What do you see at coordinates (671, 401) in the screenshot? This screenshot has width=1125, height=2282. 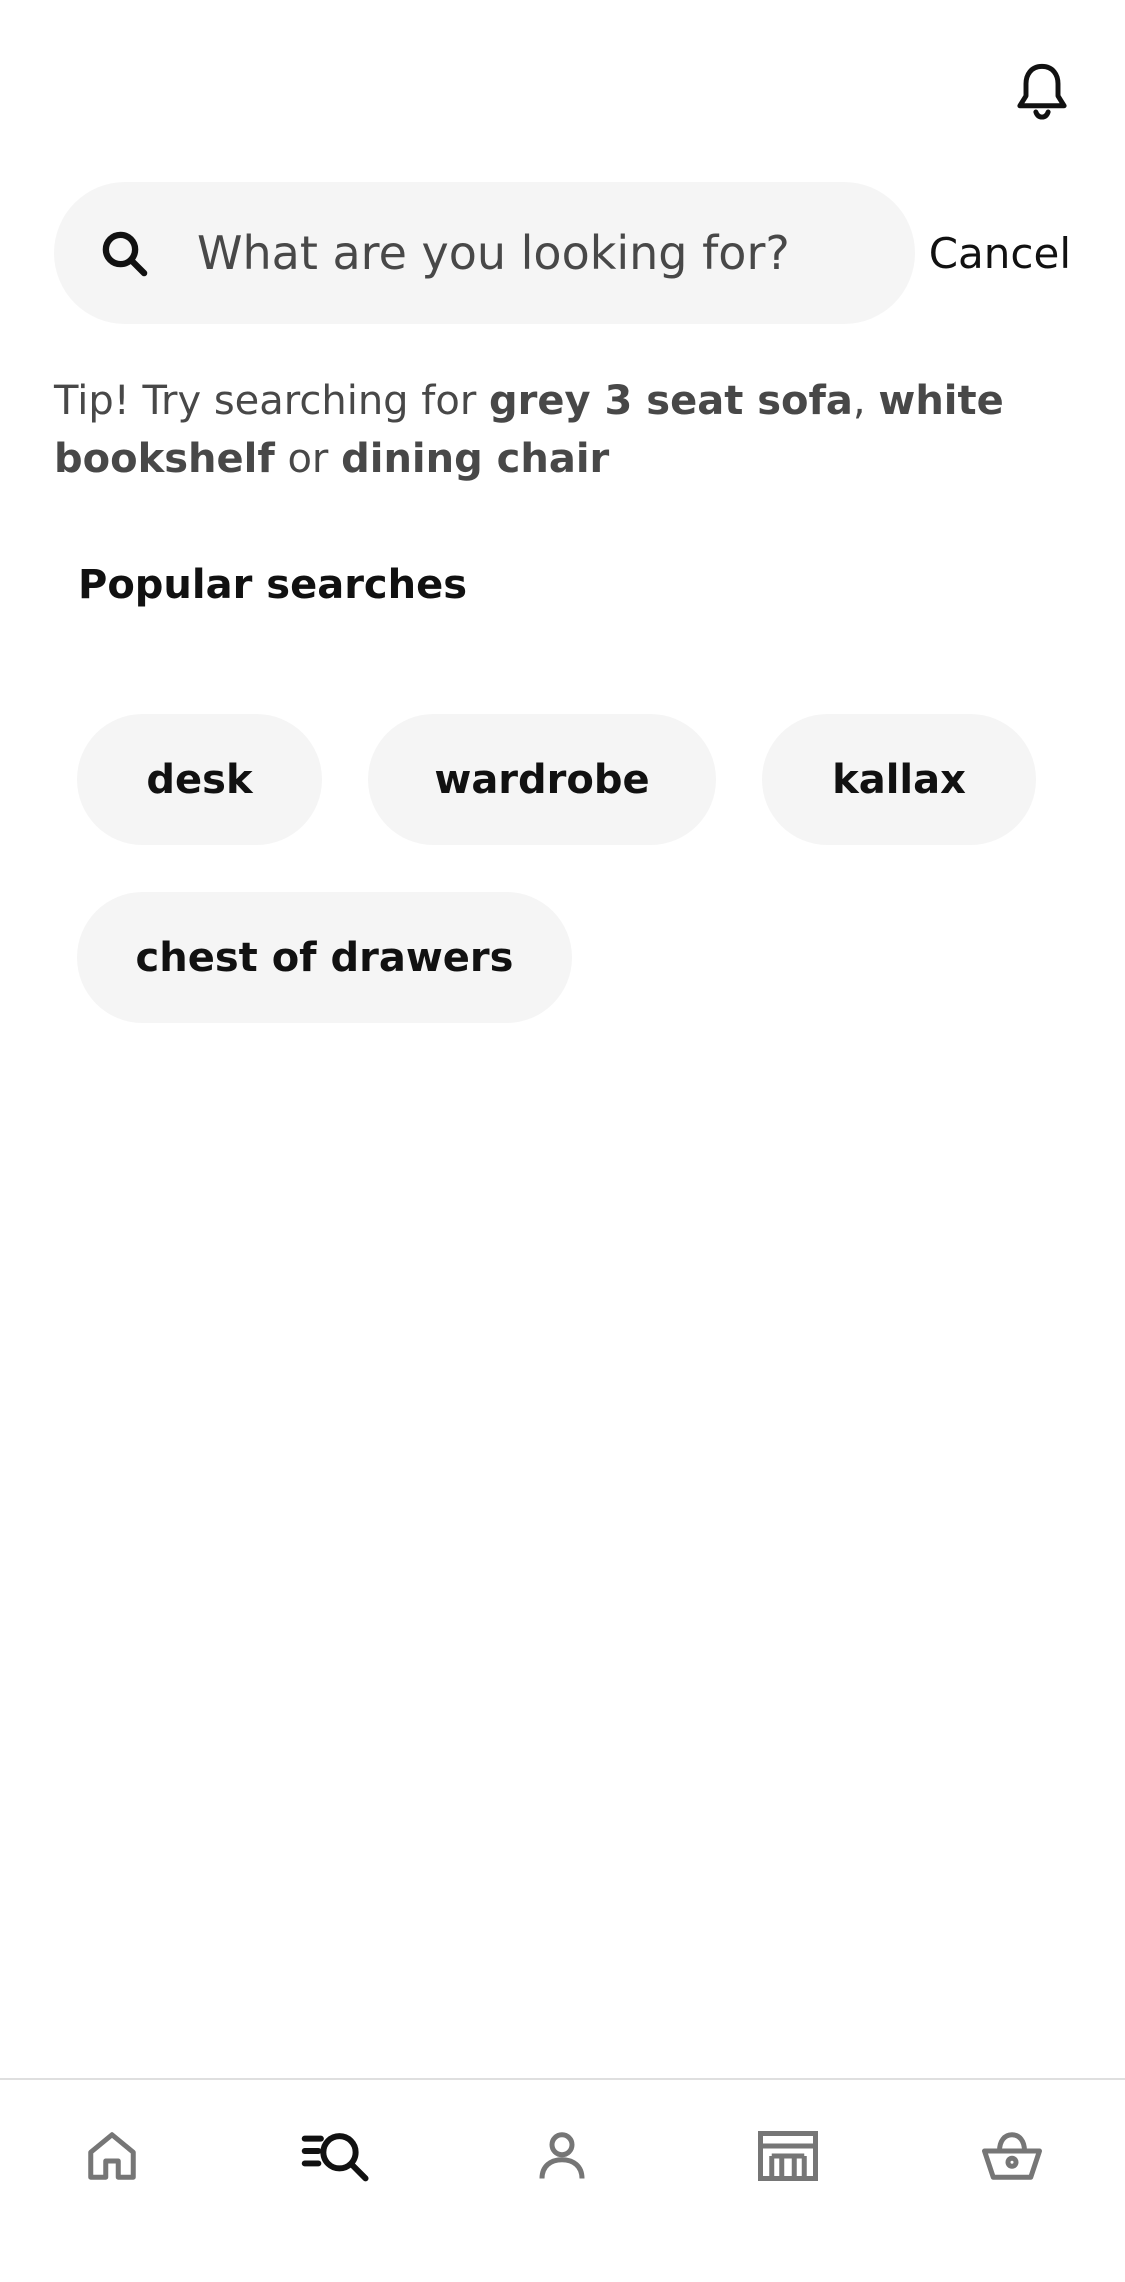 I see `tip-term-grey-sofa: grey 3 seat sofa` at bounding box center [671, 401].